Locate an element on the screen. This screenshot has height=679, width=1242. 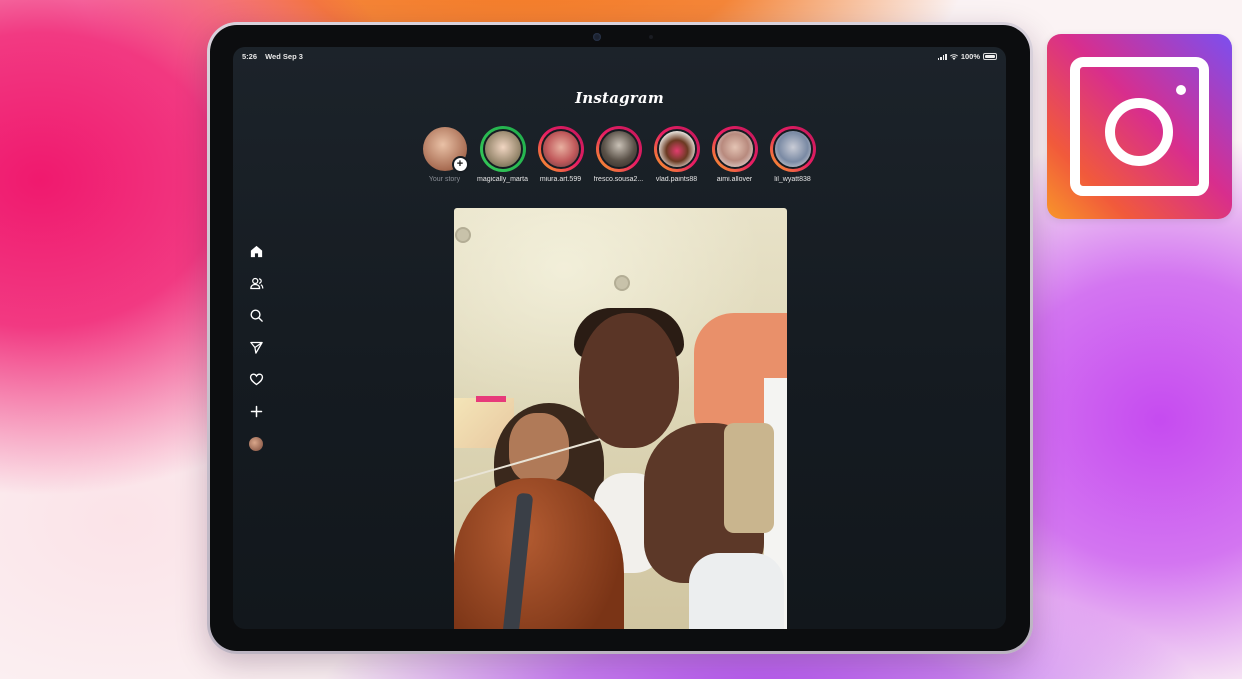
front-camera is located at coordinates (597, 37).